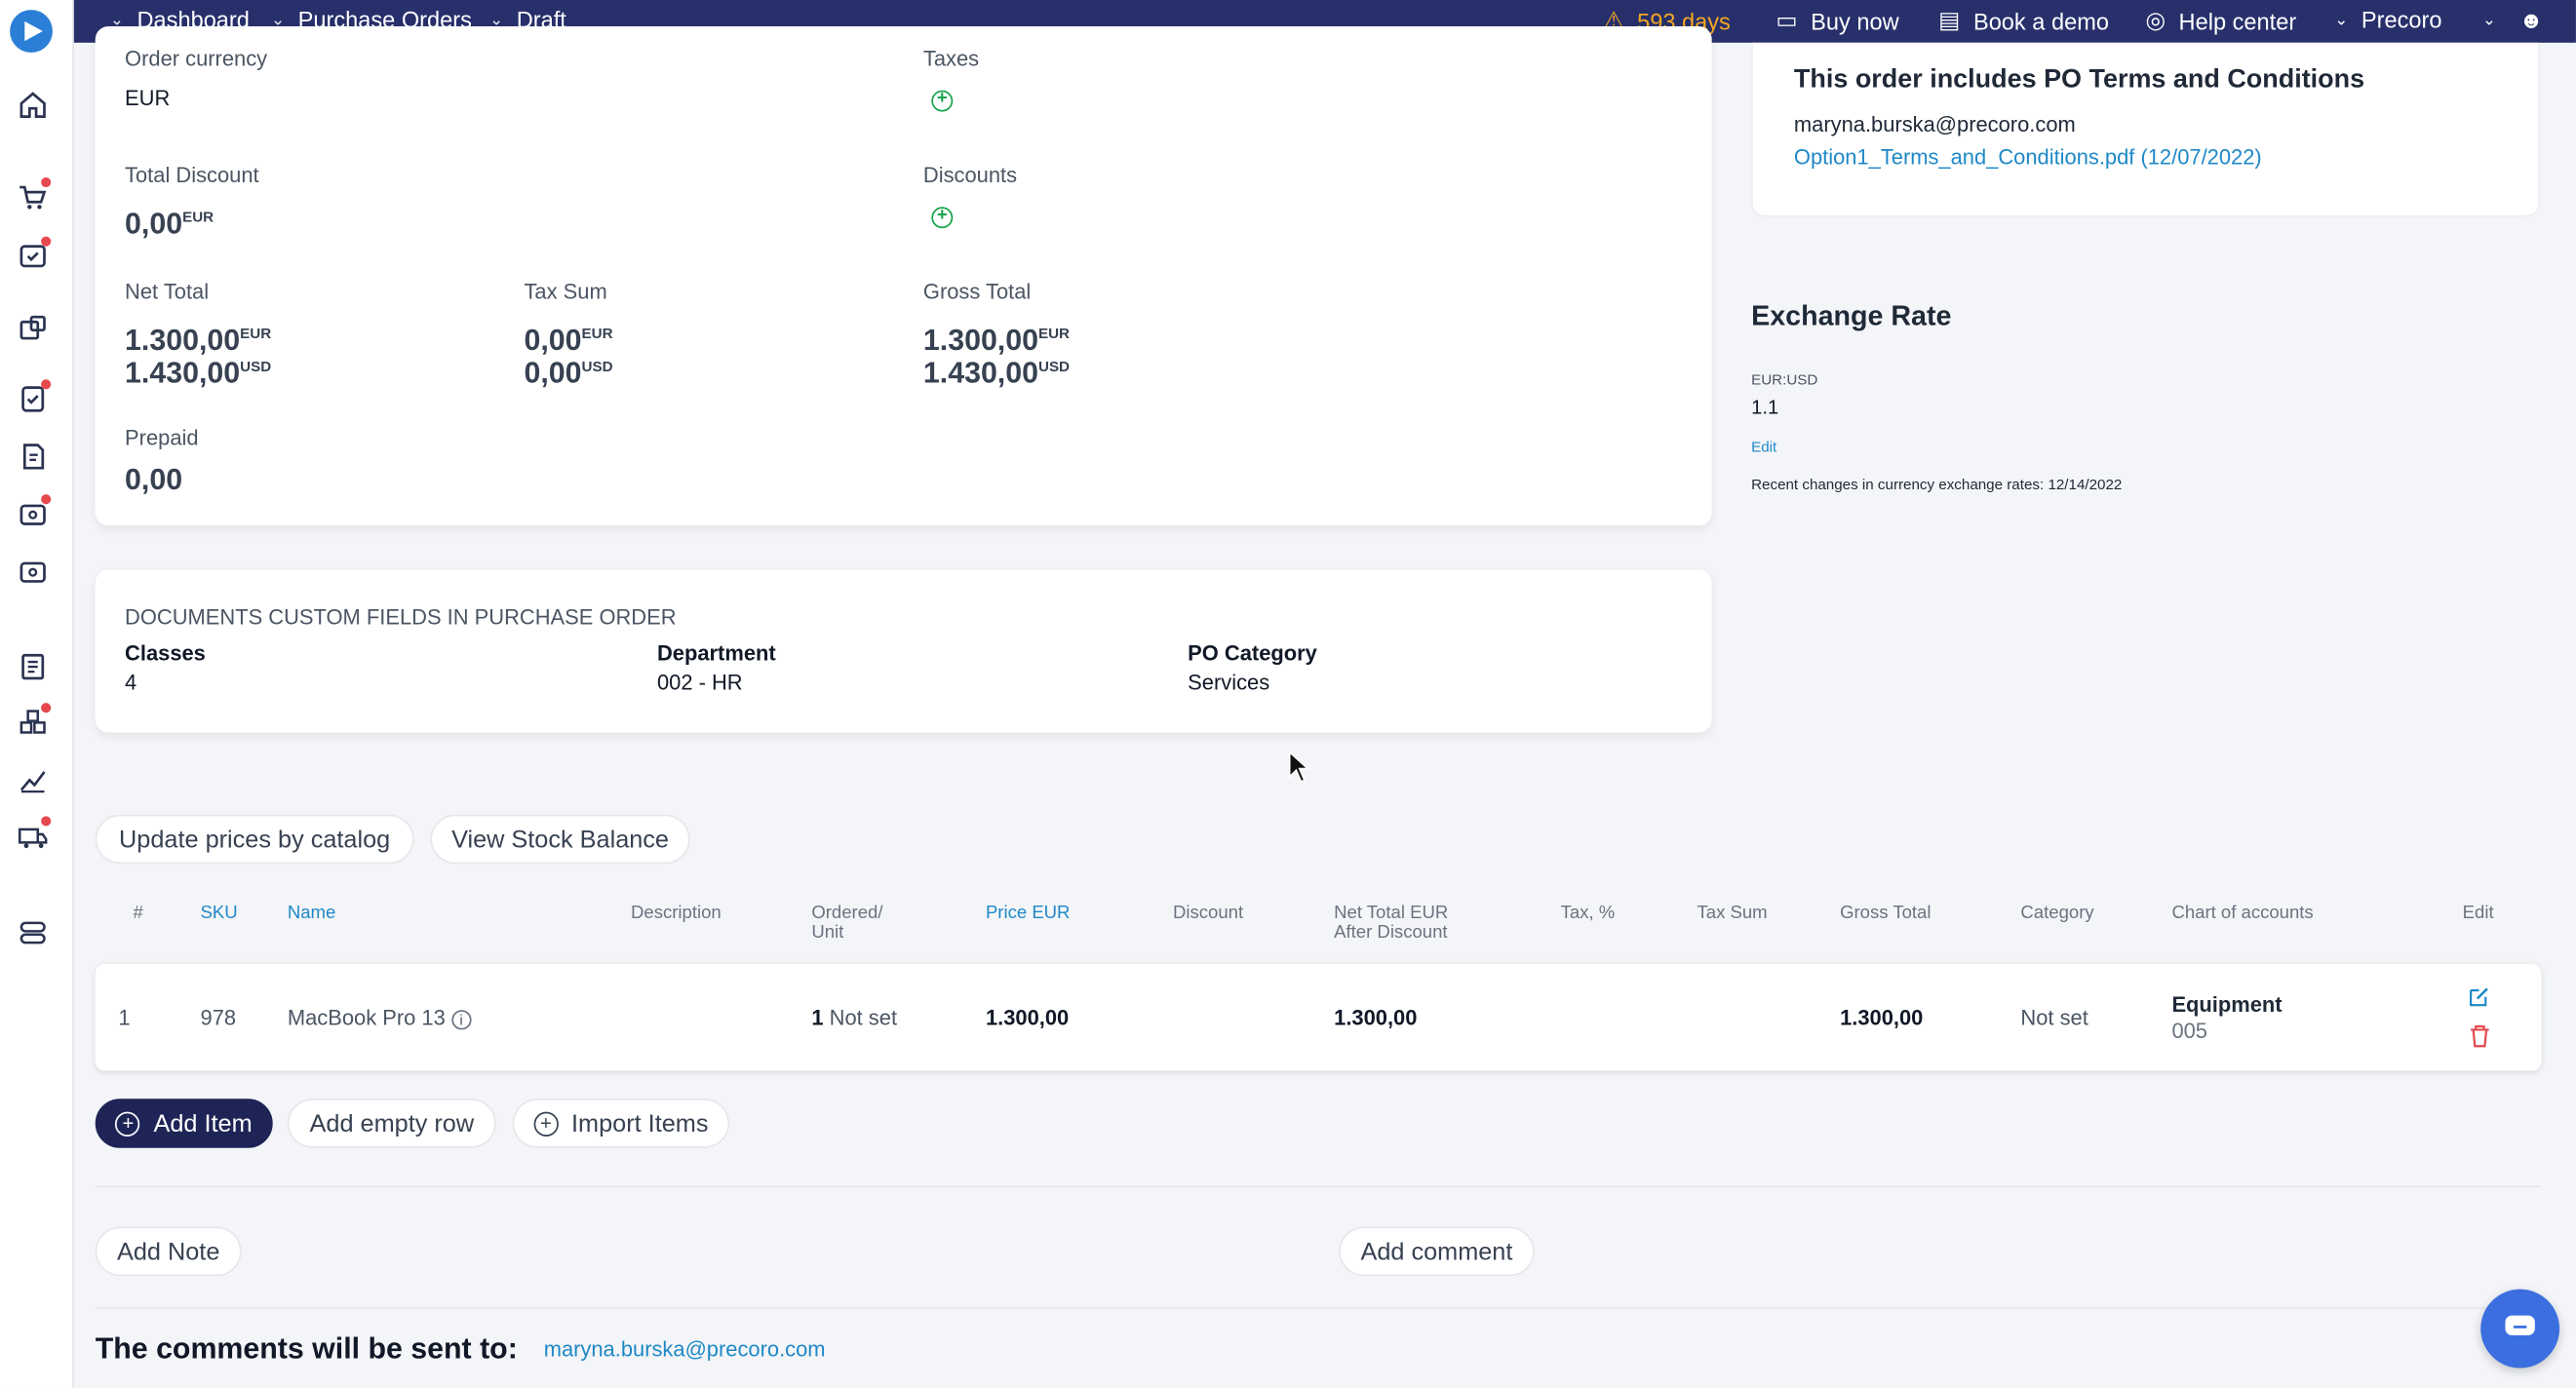  Describe the element at coordinates (138, 913) in the screenshot. I see `col-num: #` at that location.